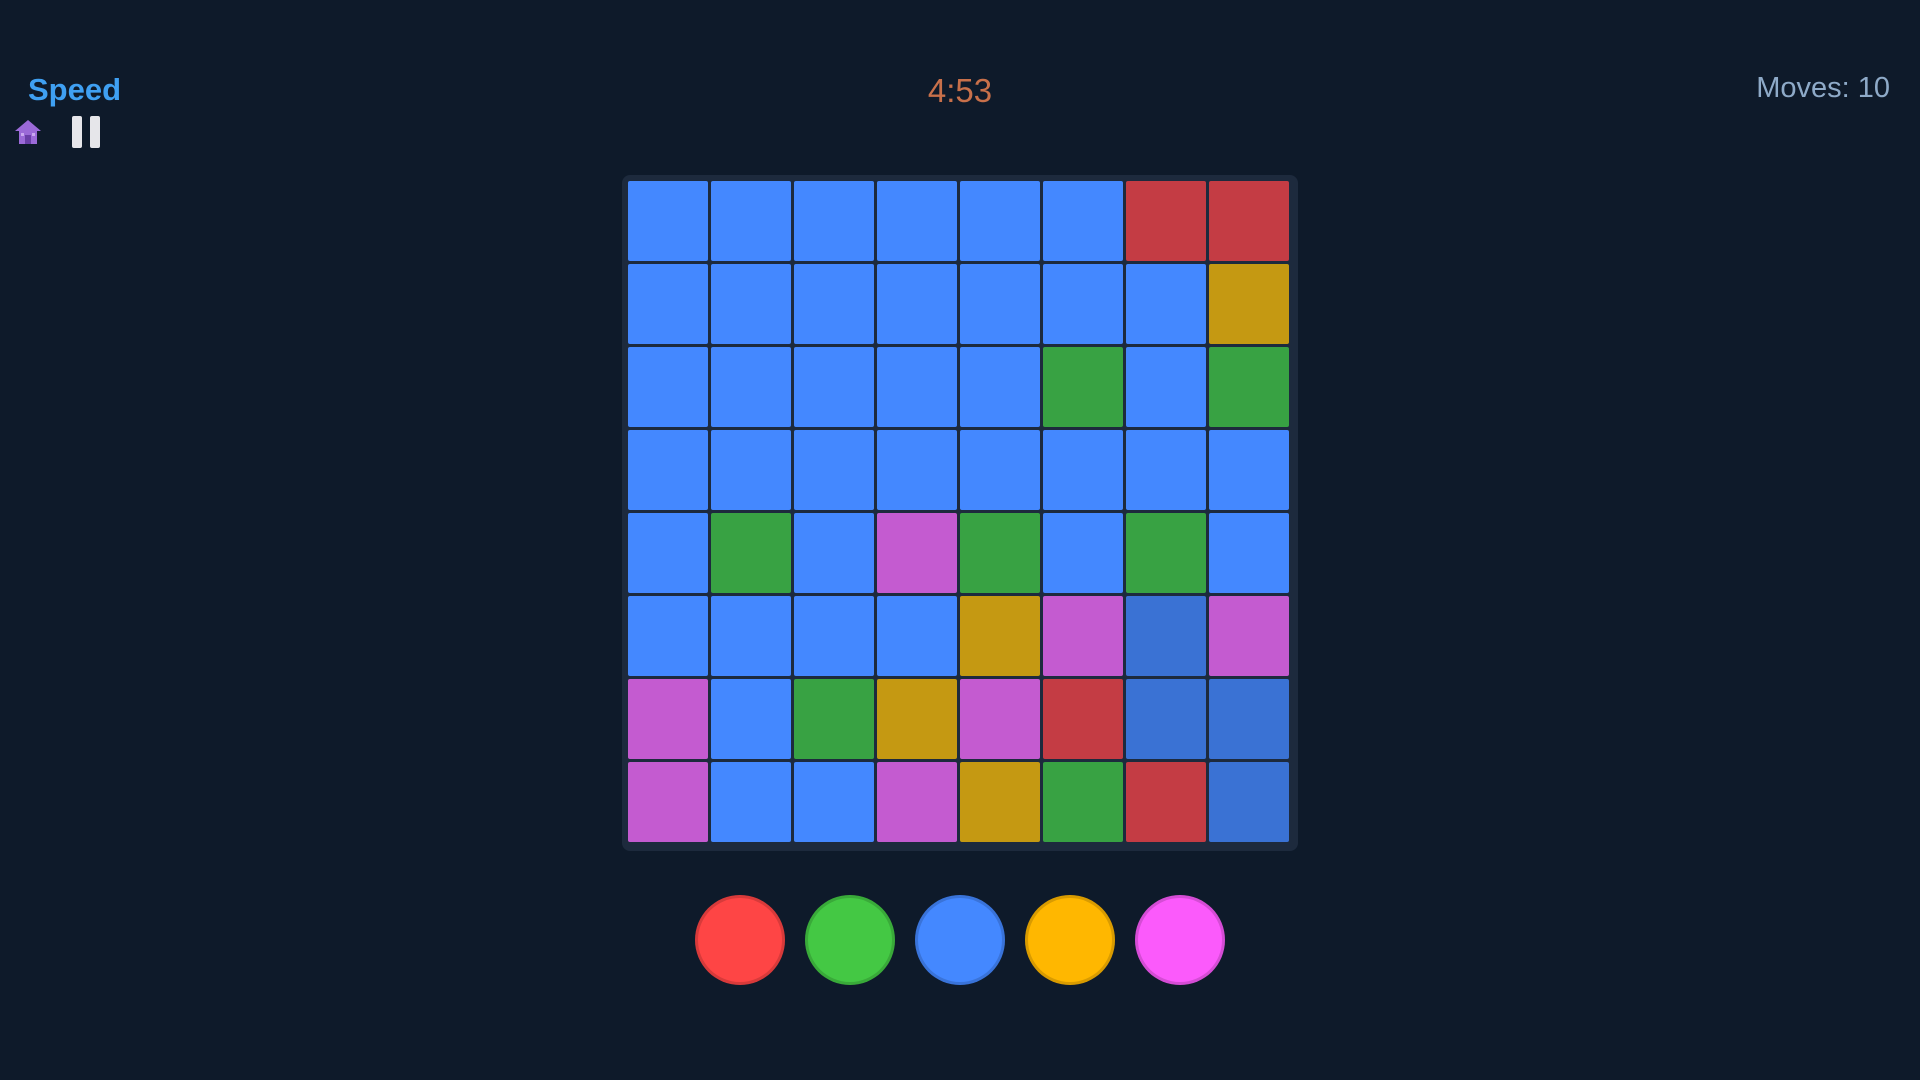  I want to click on pause-icon, so click(86, 133).